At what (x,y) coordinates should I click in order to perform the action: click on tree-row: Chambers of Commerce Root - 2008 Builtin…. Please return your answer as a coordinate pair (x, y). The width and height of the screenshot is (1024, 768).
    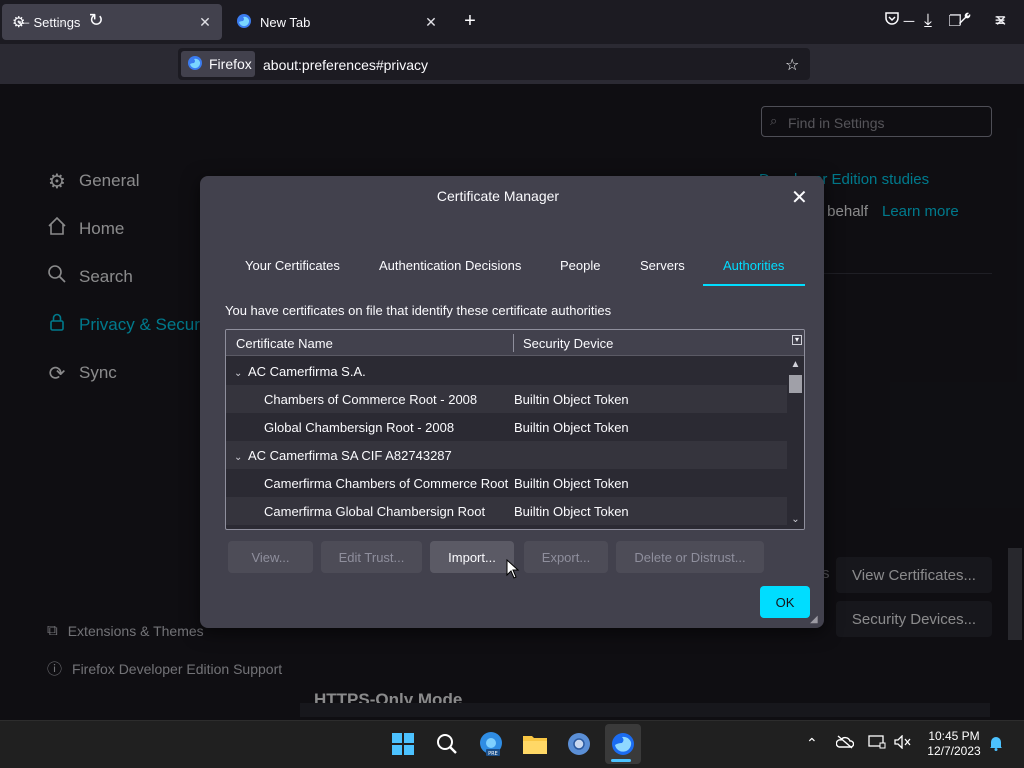
    Looking at the image, I should click on (506, 399).